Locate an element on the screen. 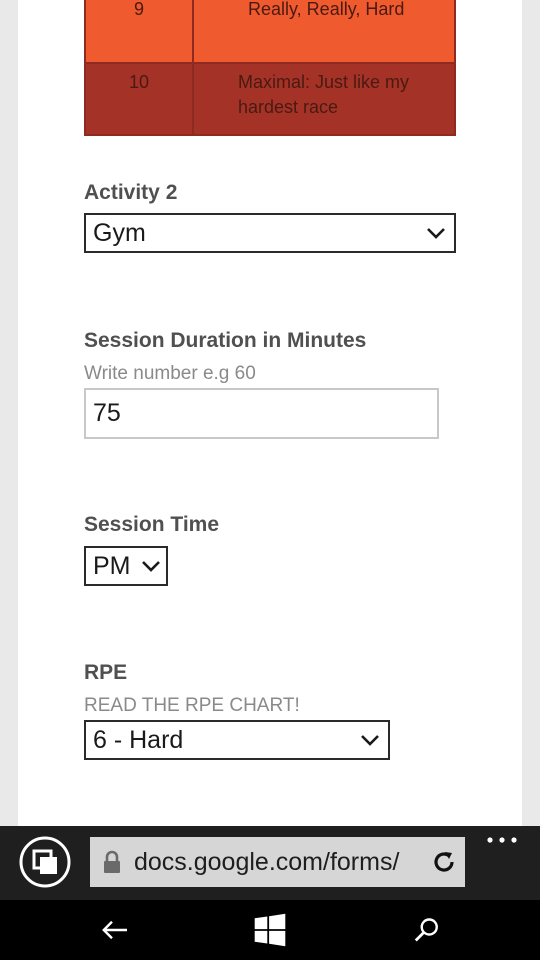 The width and height of the screenshot is (540, 960). activity2-label: Activity 2 is located at coordinates (131, 192).